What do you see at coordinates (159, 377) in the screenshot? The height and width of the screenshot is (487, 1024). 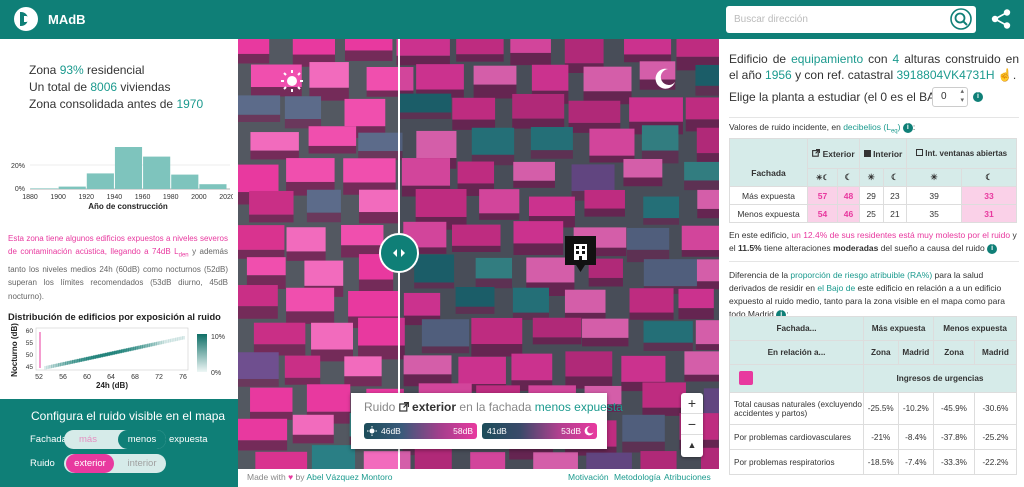 I see `x-tick-label: 72` at bounding box center [159, 377].